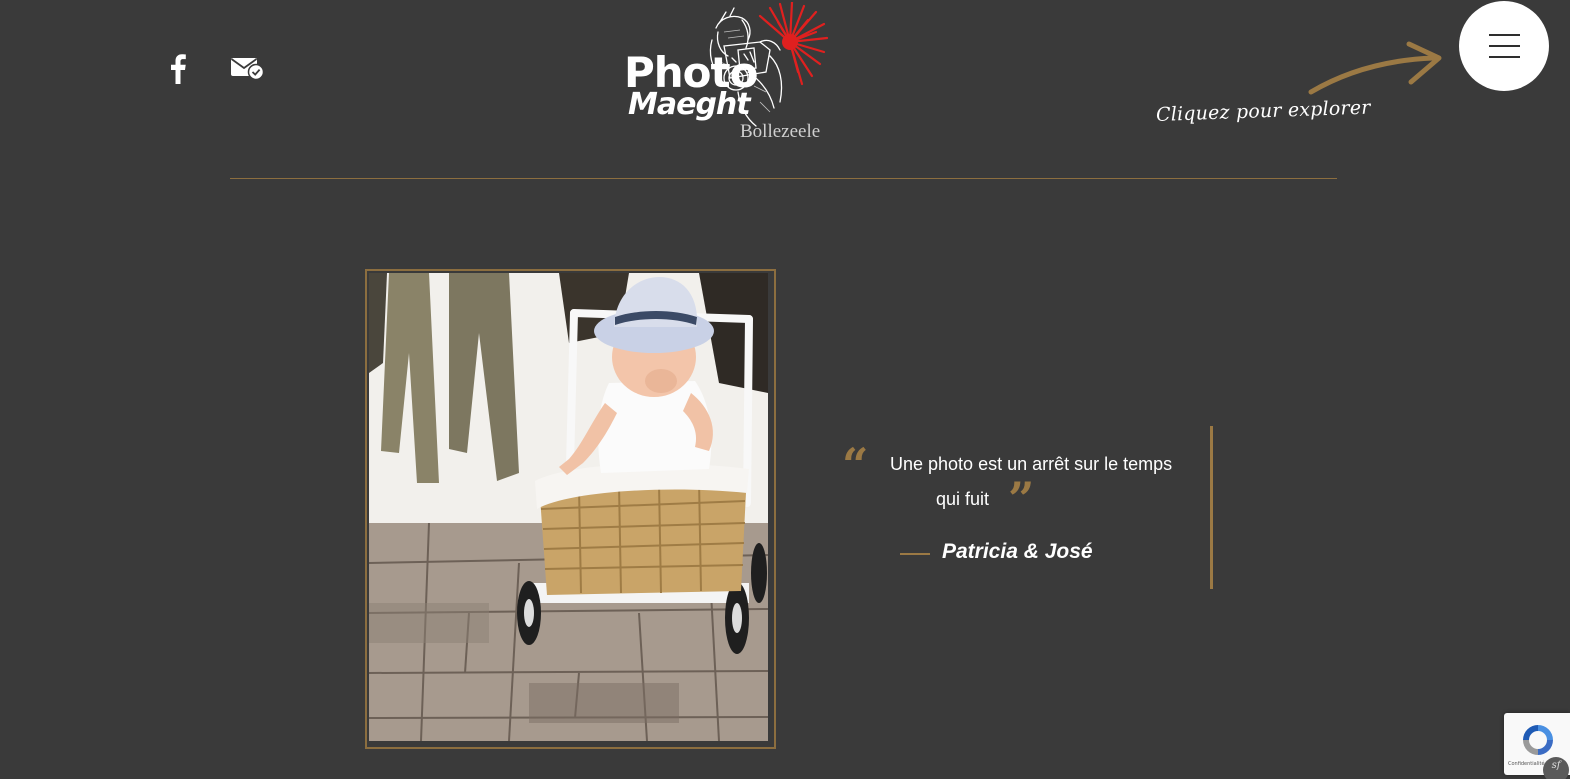 This screenshot has height=779, width=1570. I want to click on recaptcha-icon, so click(1538, 740).